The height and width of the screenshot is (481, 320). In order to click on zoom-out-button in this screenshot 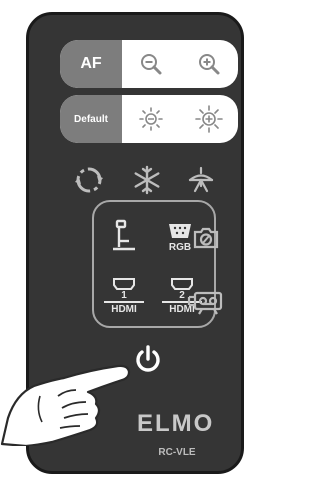, I will do `click(151, 64)`.